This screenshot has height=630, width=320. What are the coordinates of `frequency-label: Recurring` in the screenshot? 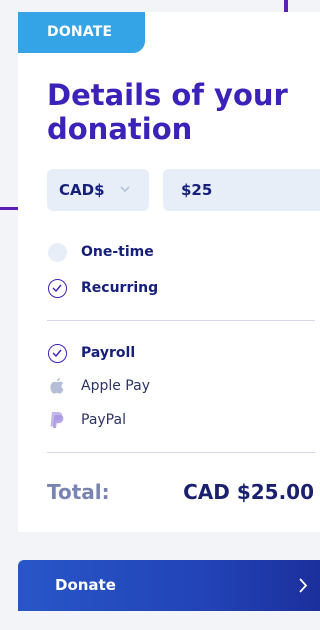 It's located at (120, 288).